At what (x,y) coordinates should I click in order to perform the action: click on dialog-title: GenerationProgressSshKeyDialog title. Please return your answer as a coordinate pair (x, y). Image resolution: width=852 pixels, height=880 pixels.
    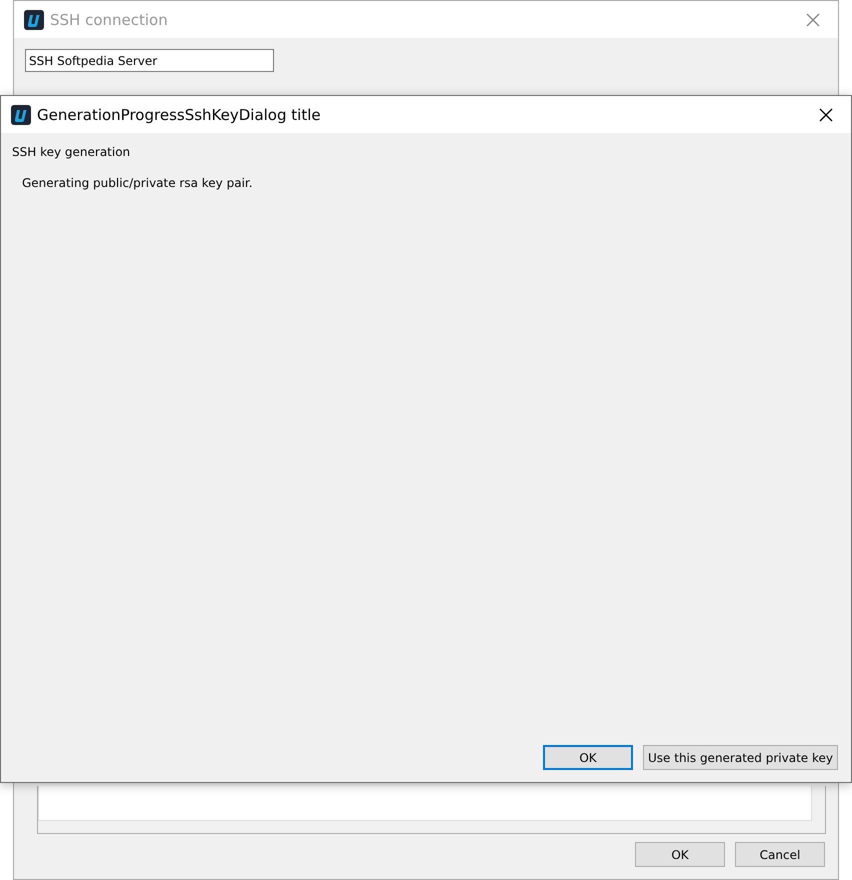
    Looking at the image, I should click on (179, 115).